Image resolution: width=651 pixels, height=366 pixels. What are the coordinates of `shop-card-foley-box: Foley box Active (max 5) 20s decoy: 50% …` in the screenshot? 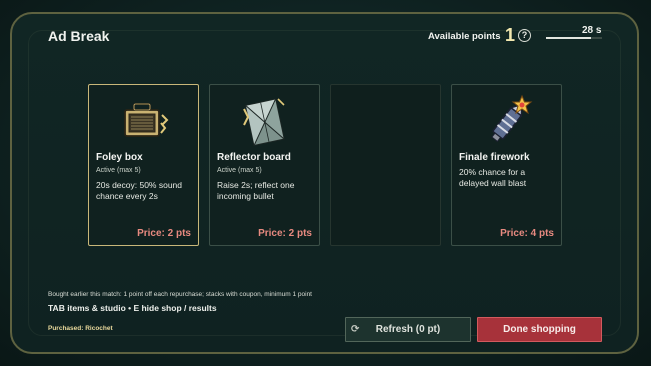 It's located at (143, 165).